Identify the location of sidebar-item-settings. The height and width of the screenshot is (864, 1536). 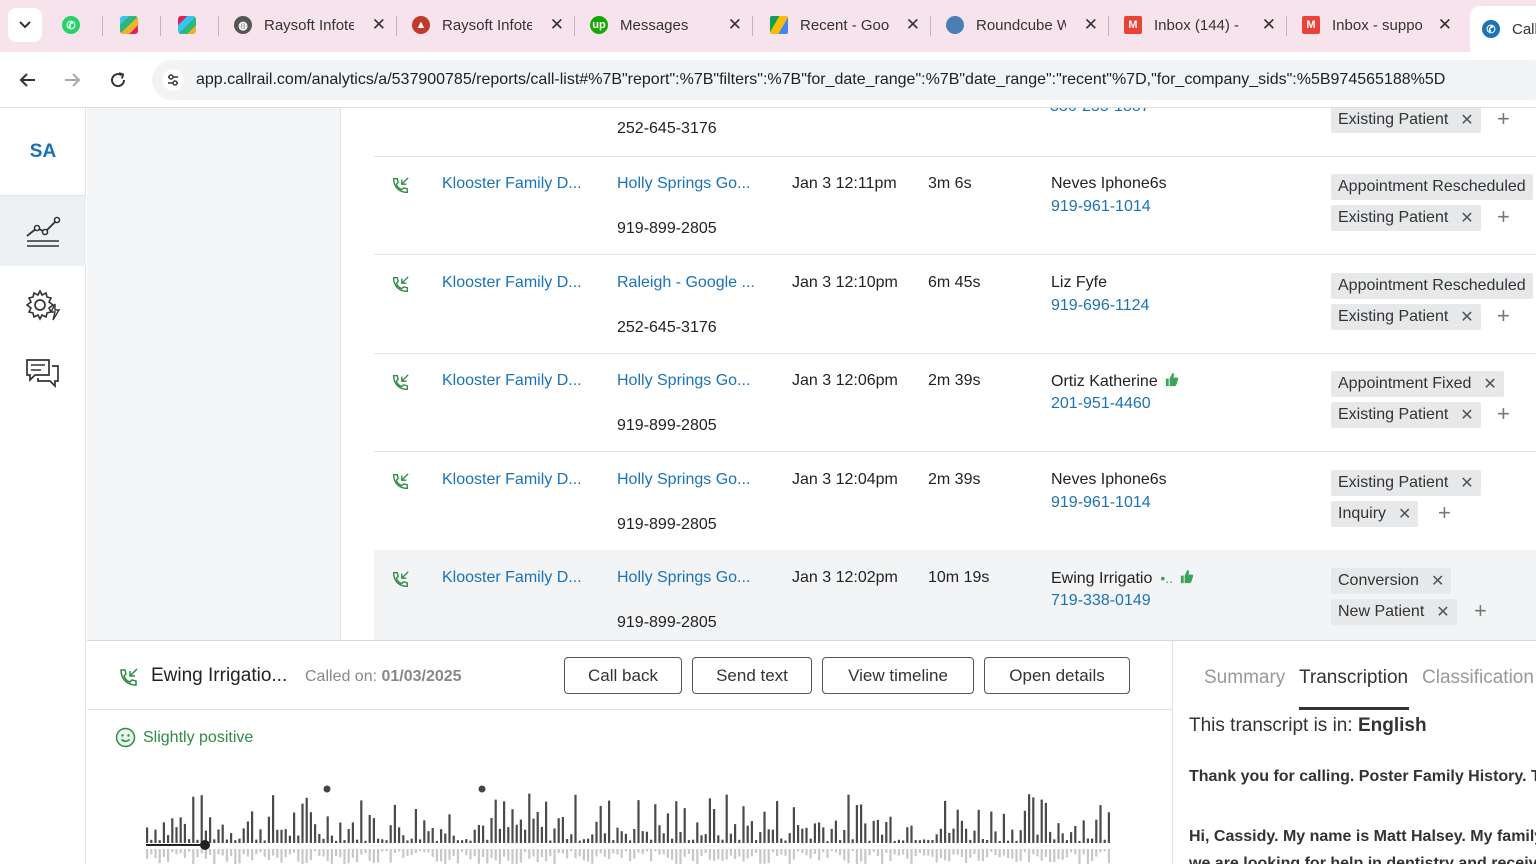
(43, 305).